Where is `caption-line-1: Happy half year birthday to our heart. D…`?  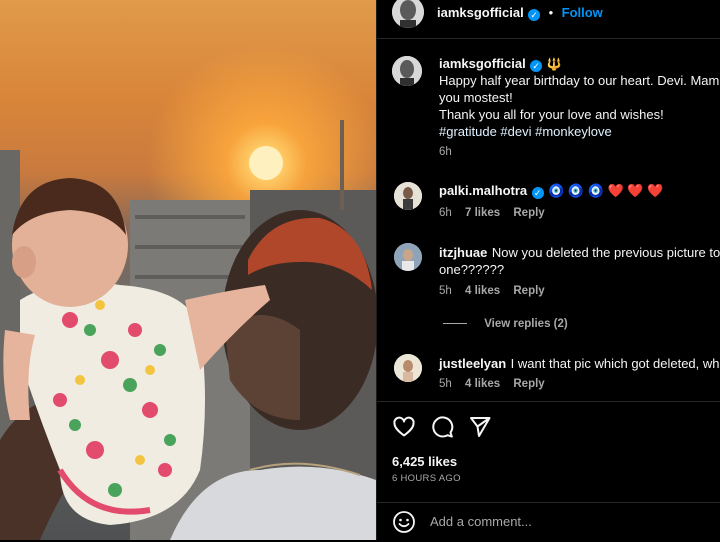 caption-line-1: Happy half year birthday to our heart. D… is located at coordinates (579, 80).